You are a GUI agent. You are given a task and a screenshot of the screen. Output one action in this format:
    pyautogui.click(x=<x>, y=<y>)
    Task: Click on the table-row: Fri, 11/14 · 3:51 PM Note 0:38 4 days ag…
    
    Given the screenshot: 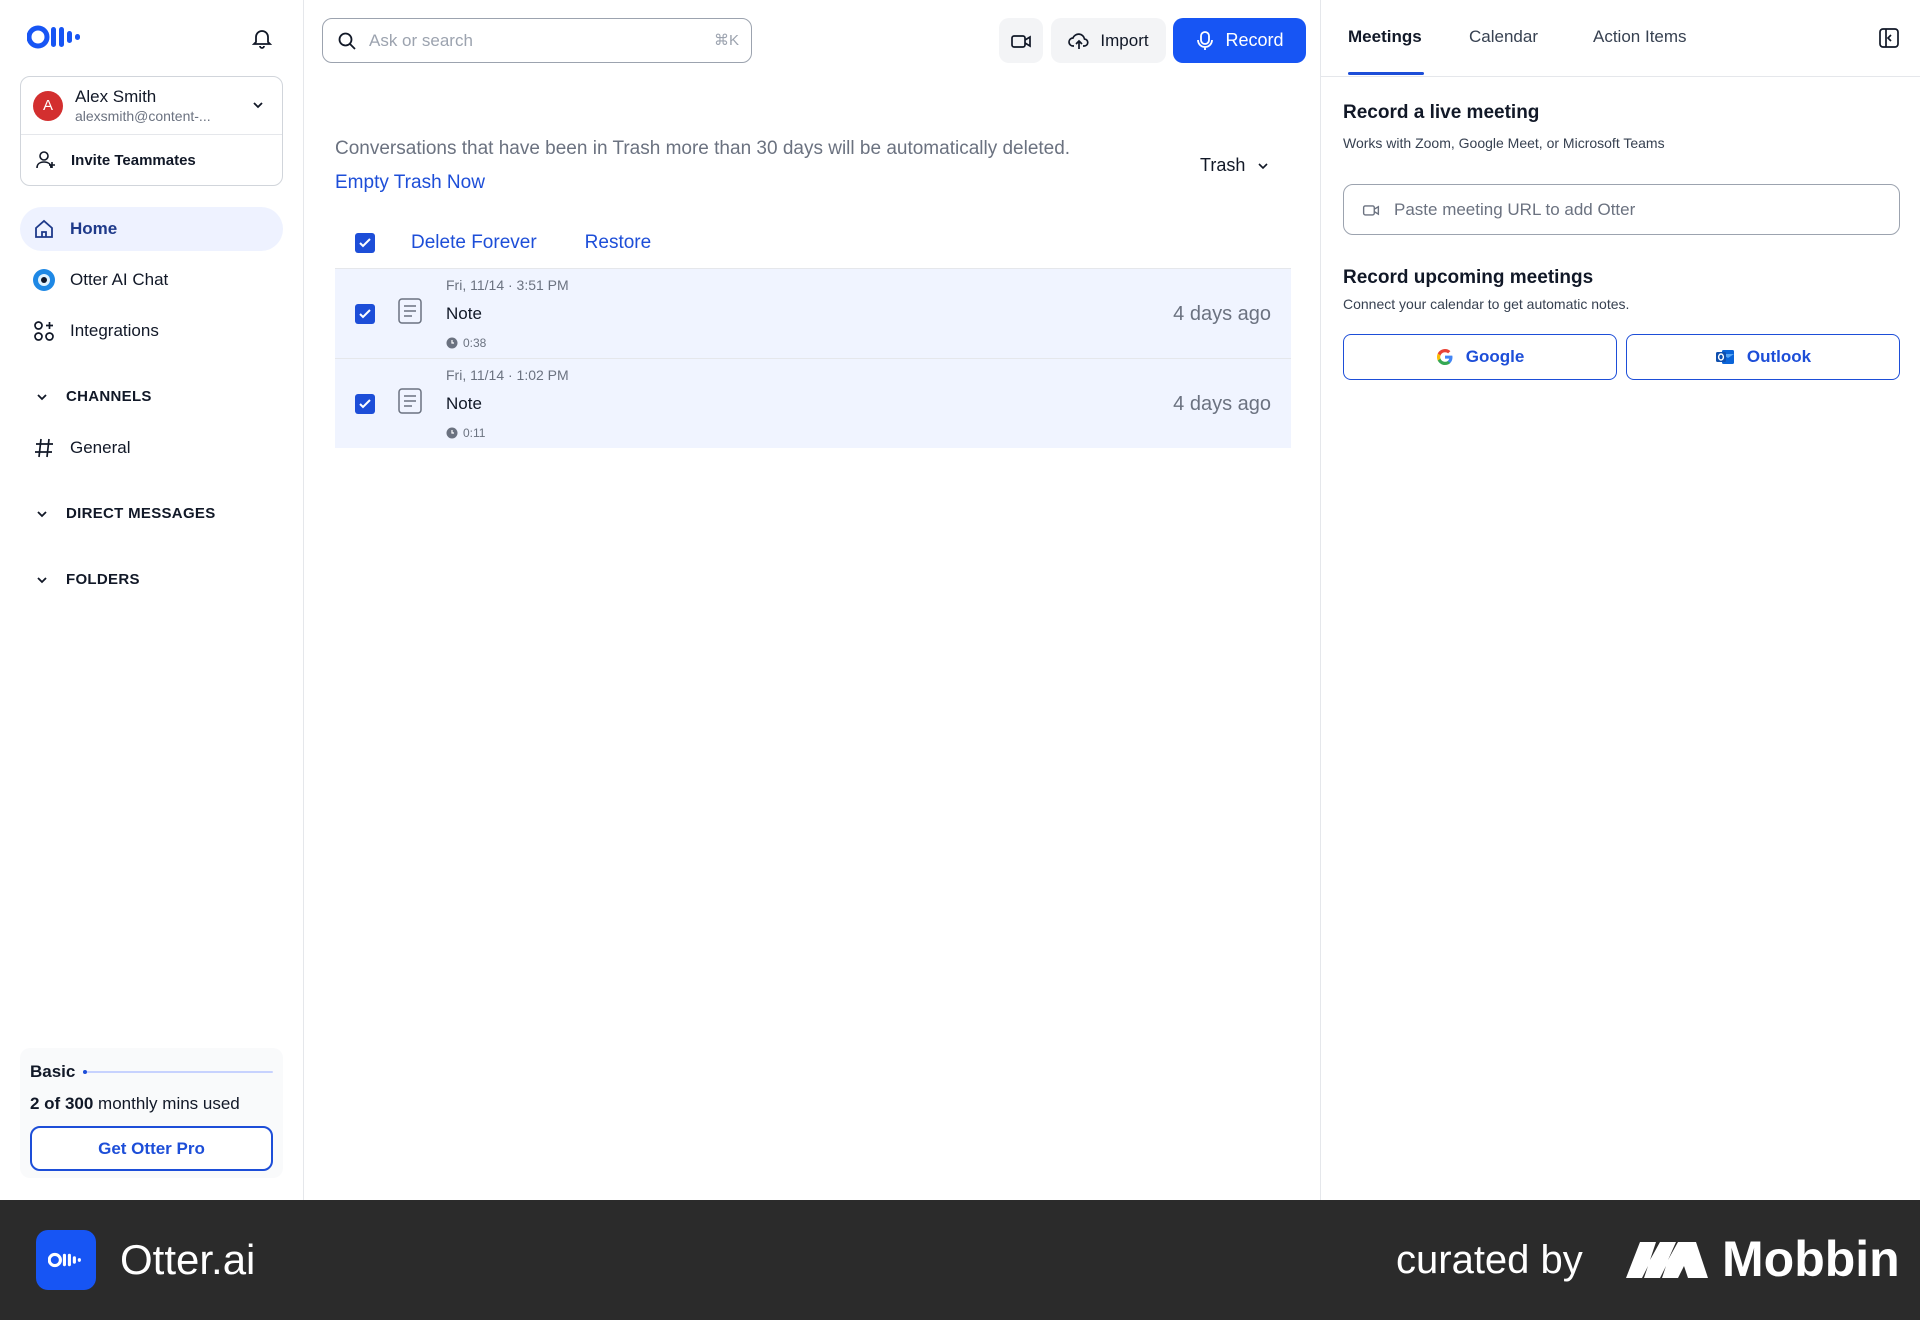 What is the action you would take?
    pyautogui.click(x=813, y=313)
    